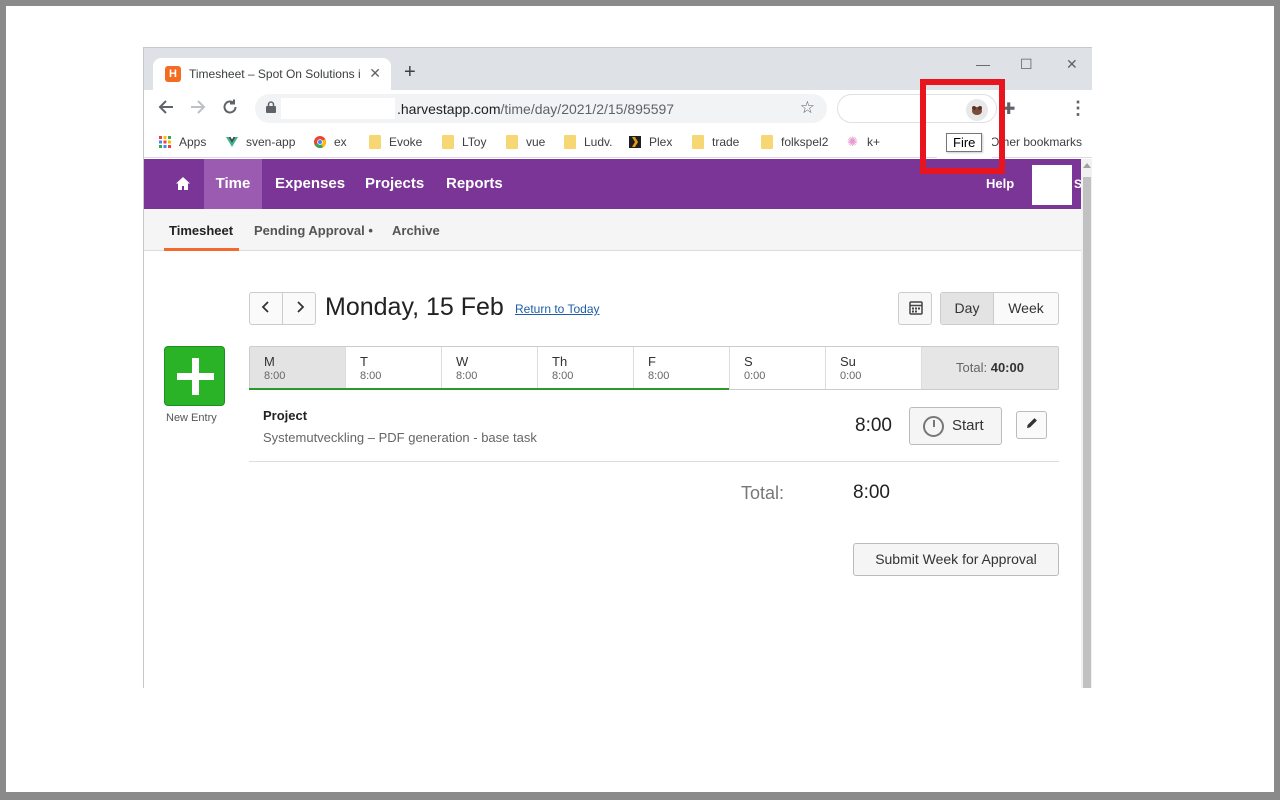 The image size is (1280, 800). Describe the element at coordinates (863, 142) in the screenshot. I see `bookmark-k-plus: ✺ k+` at that location.